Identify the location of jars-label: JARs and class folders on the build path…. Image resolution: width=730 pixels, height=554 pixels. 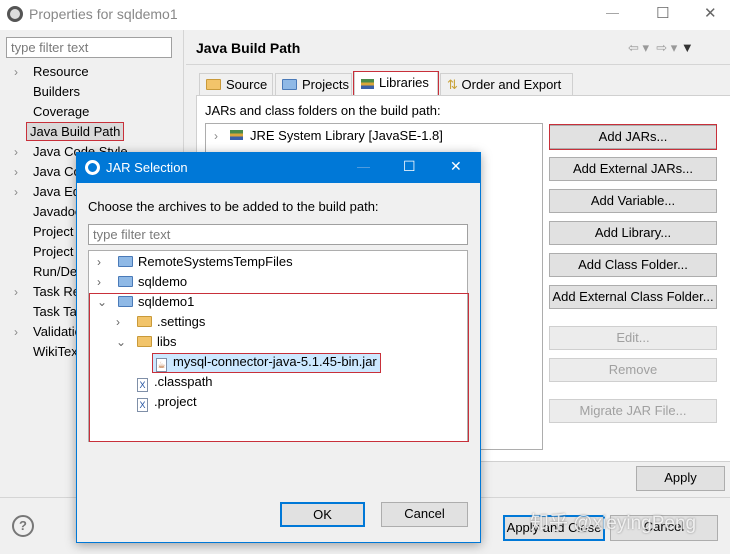
(323, 110).